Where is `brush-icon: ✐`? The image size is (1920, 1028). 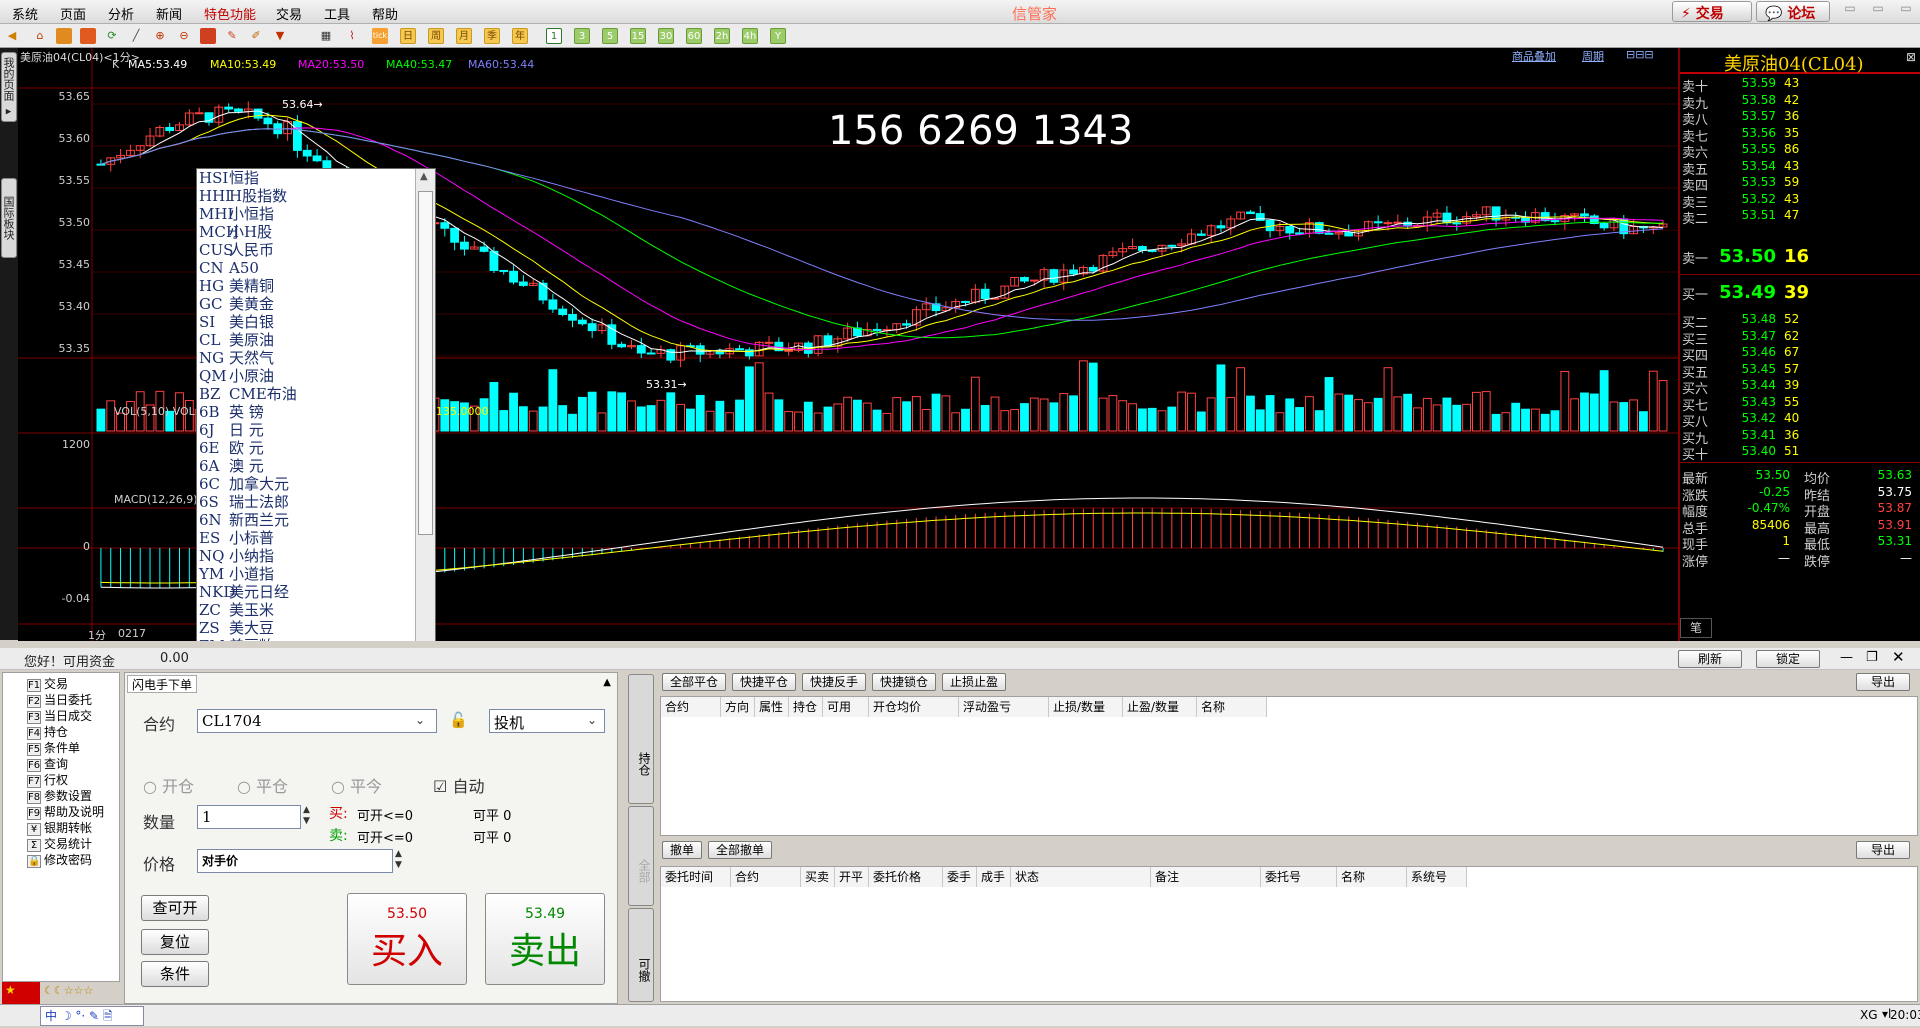
brush-icon: ✐ is located at coordinates (256, 36).